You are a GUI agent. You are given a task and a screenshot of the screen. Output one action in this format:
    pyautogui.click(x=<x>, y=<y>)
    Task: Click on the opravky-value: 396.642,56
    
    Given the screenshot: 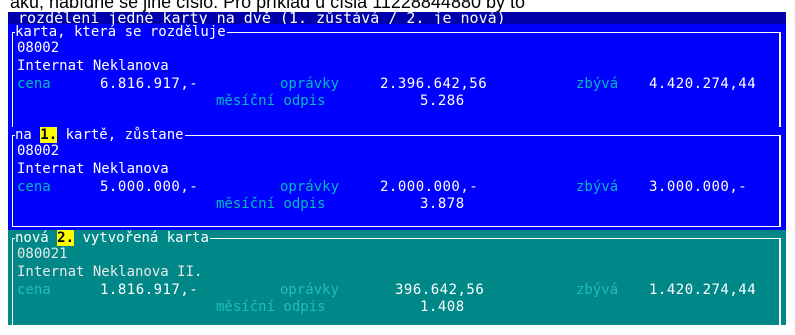 What is the action you would take?
    pyautogui.click(x=440, y=290)
    